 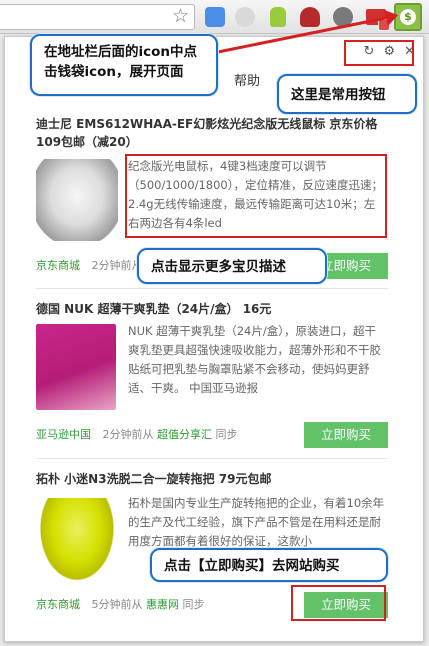 I want to click on deal-title: 拓朴 小迷N3洗脱二合一旋转拖把 79元包邮, so click(x=212, y=479).